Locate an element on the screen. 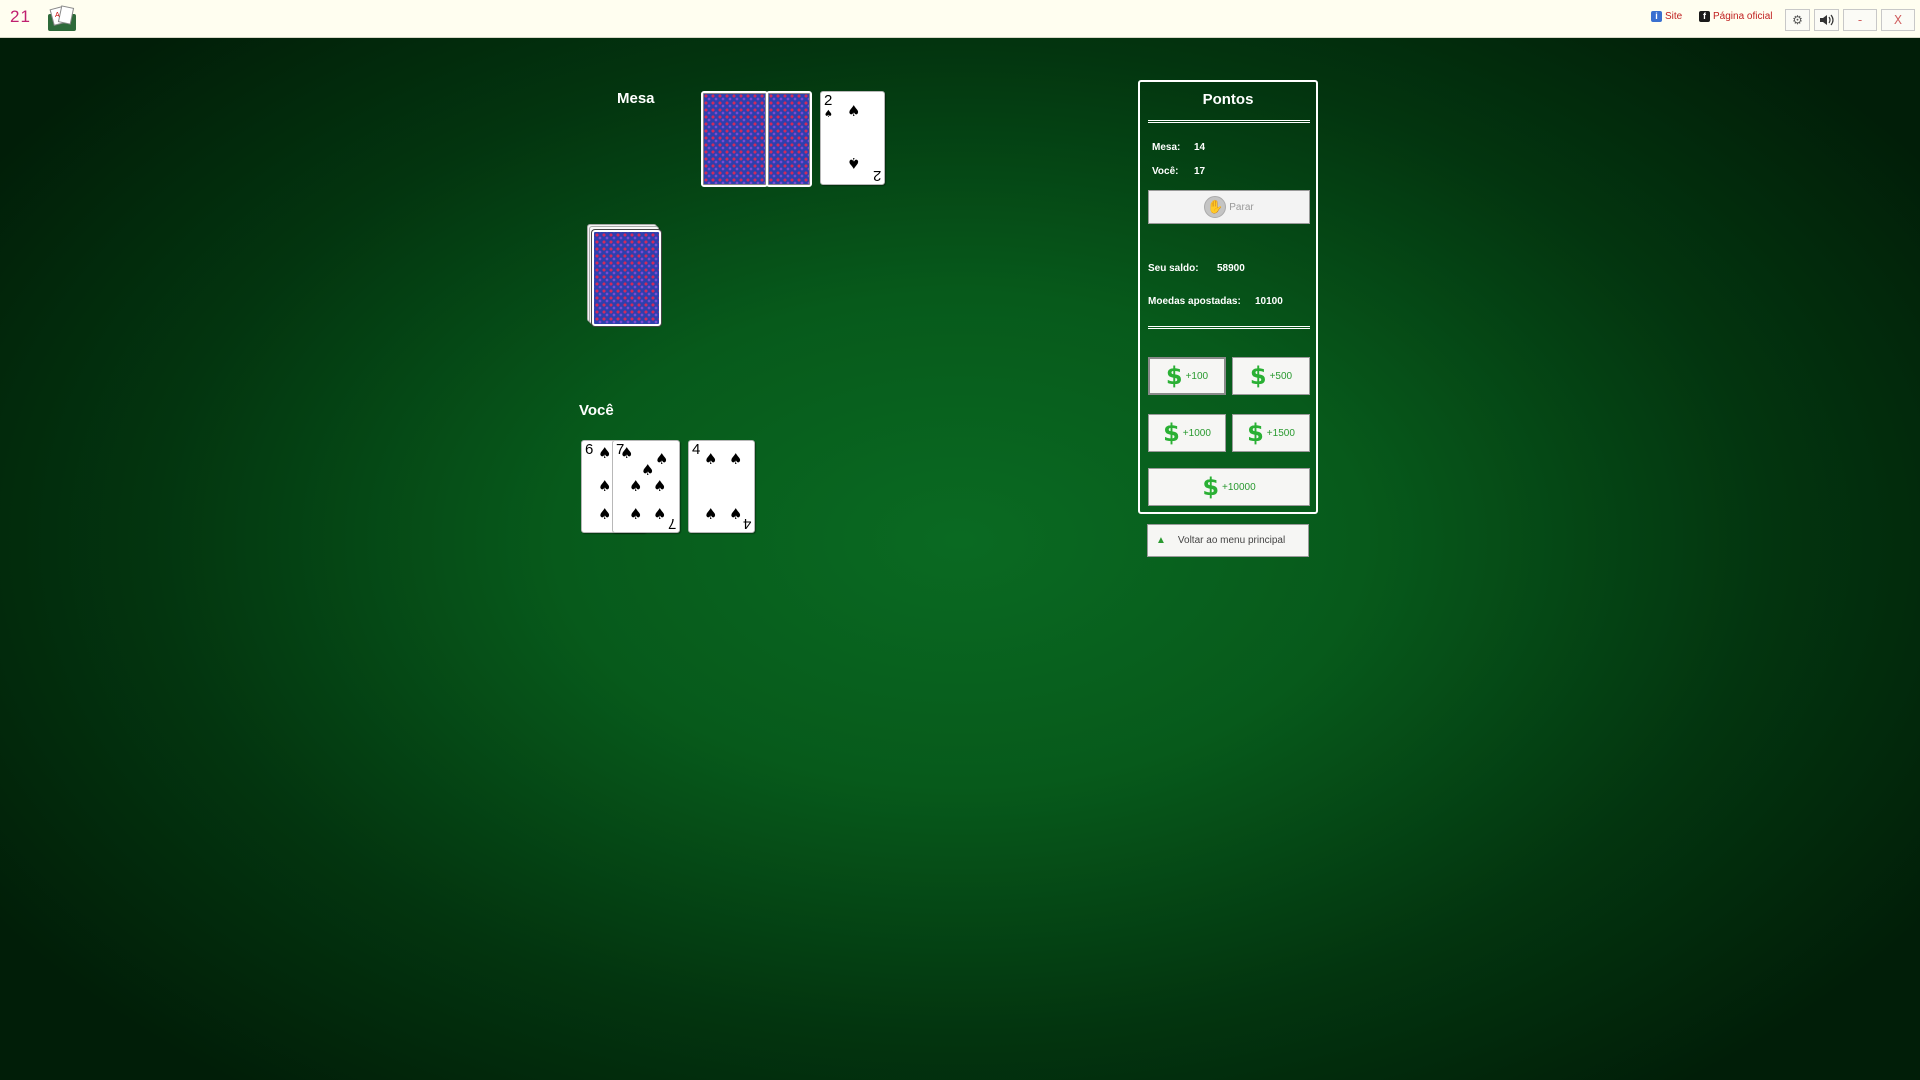  bet-1500-button: $ +1500 is located at coordinates (1271, 433).